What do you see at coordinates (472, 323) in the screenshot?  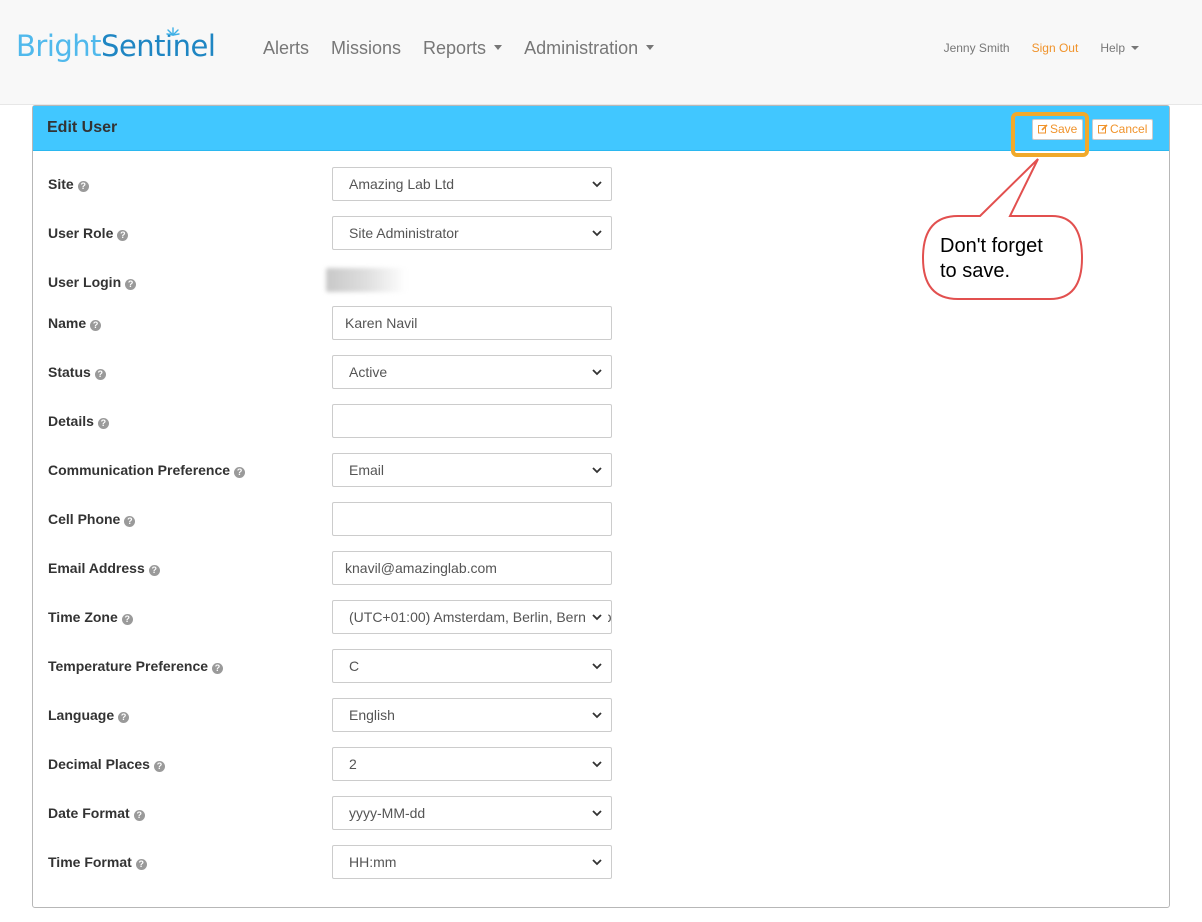 I see `name-input: Karen Navil` at bounding box center [472, 323].